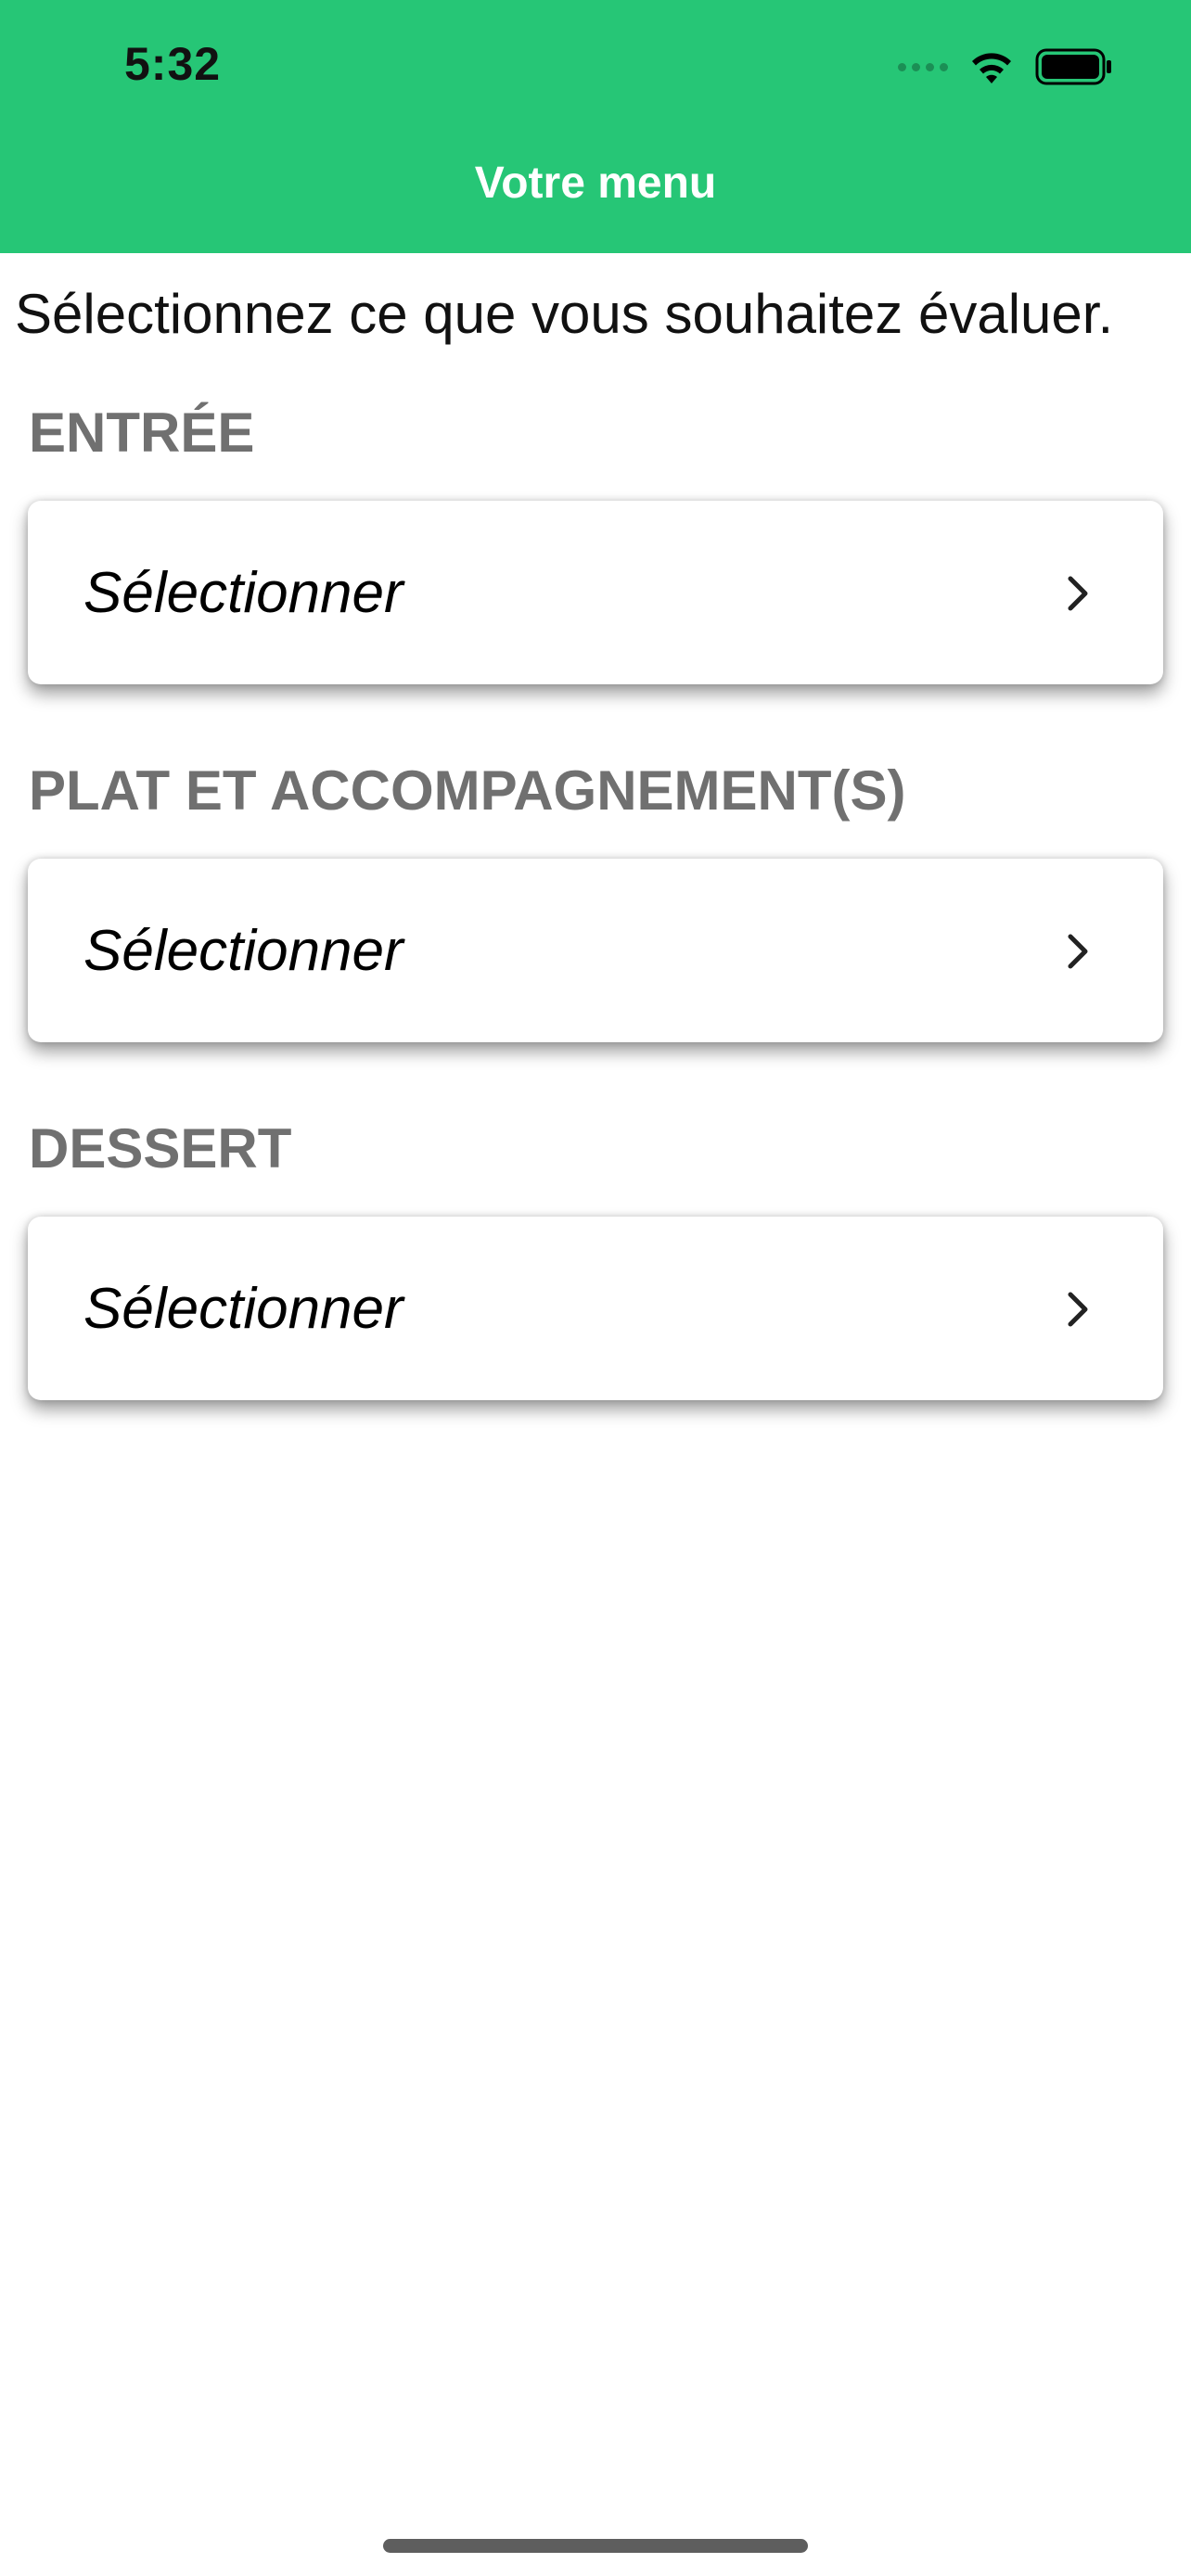  What do you see at coordinates (923, 66) in the screenshot?
I see `signal-dots-icon` at bounding box center [923, 66].